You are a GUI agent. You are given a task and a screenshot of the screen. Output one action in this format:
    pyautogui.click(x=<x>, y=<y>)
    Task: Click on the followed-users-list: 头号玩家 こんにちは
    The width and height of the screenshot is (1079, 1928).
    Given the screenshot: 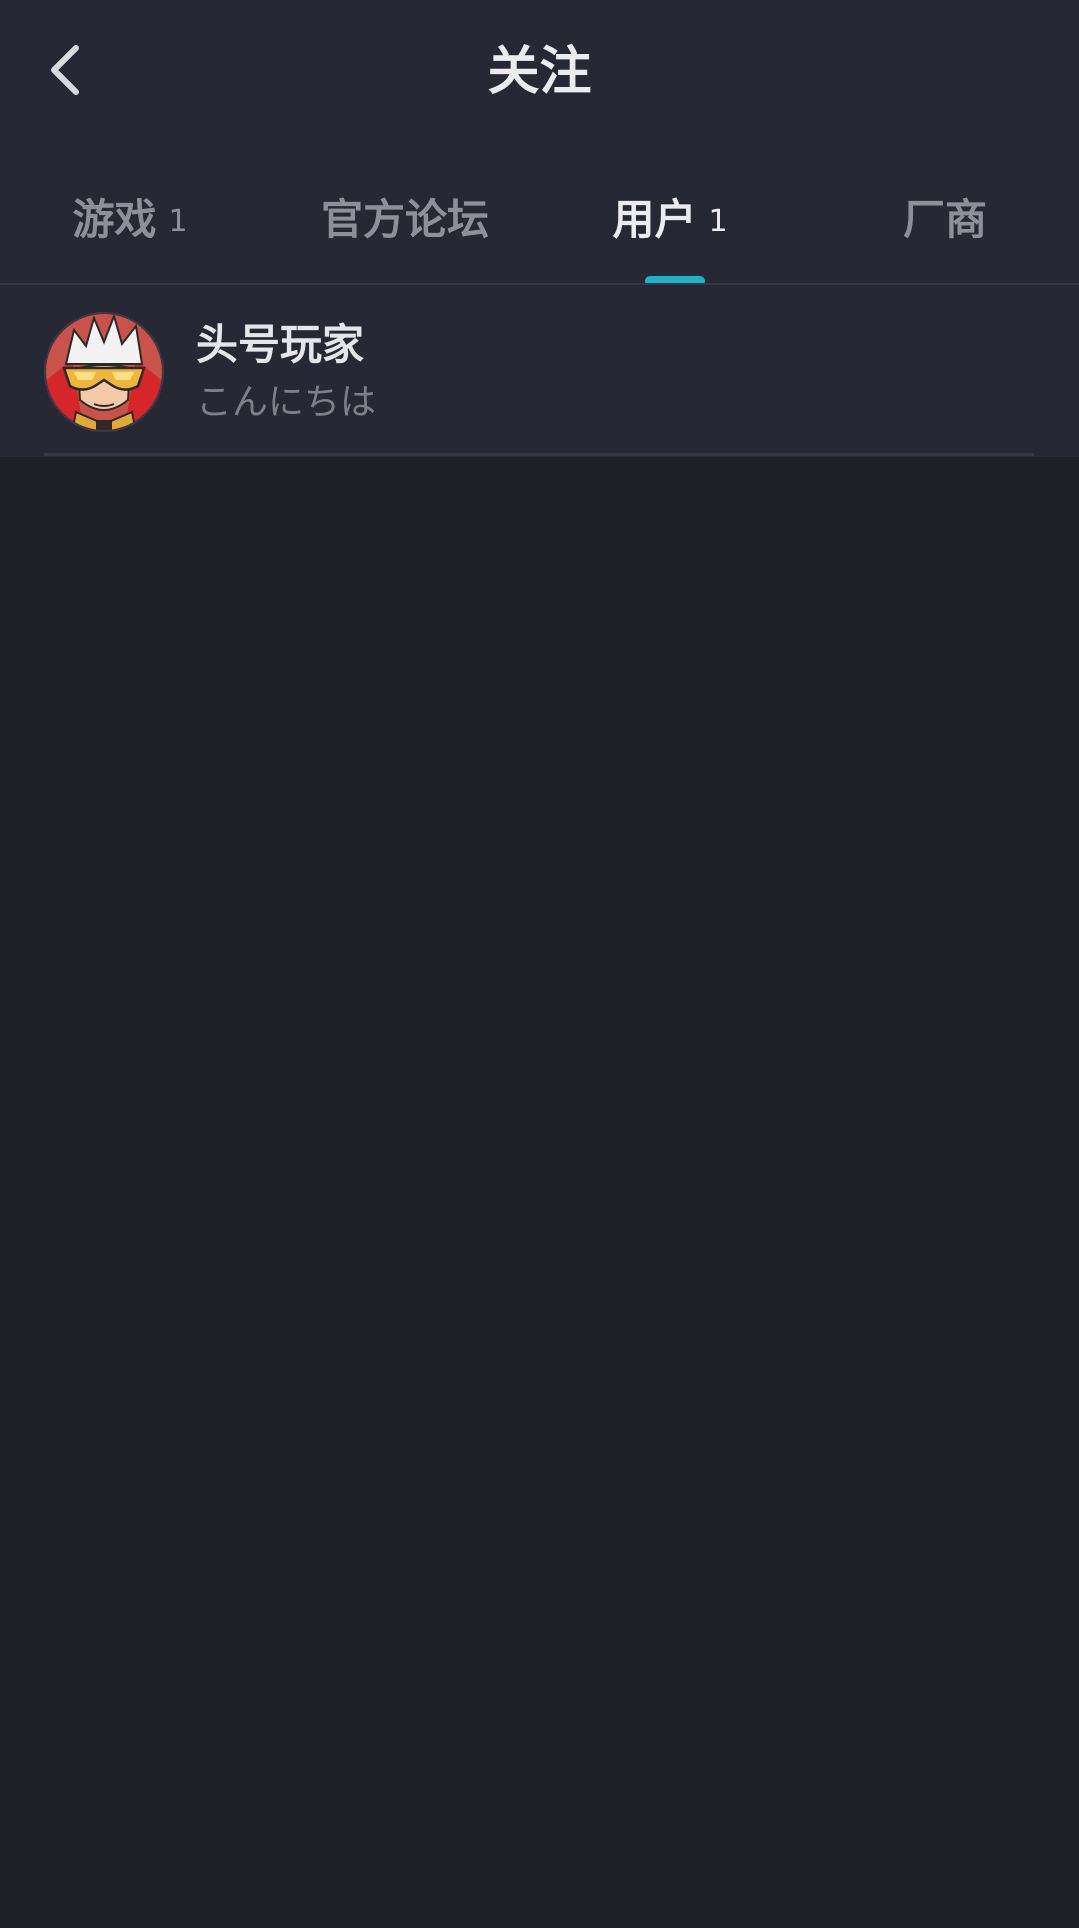 What is the action you would take?
    pyautogui.click(x=539, y=371)
    